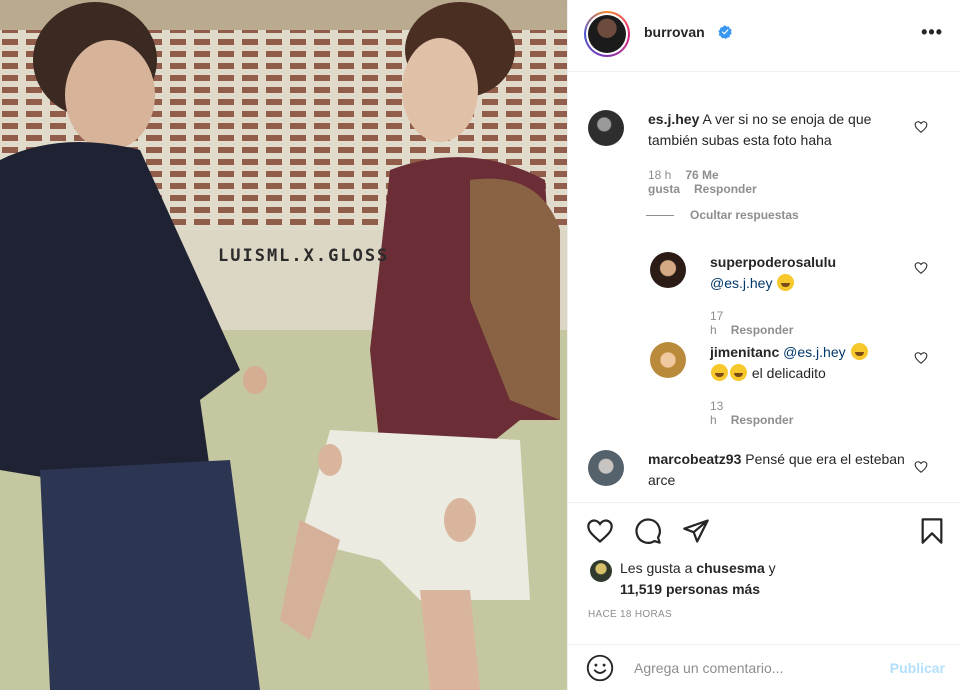 The height and width of the screenshot is (690, 960). I want to click on emoji-smiley-icon, so click(600, 668).